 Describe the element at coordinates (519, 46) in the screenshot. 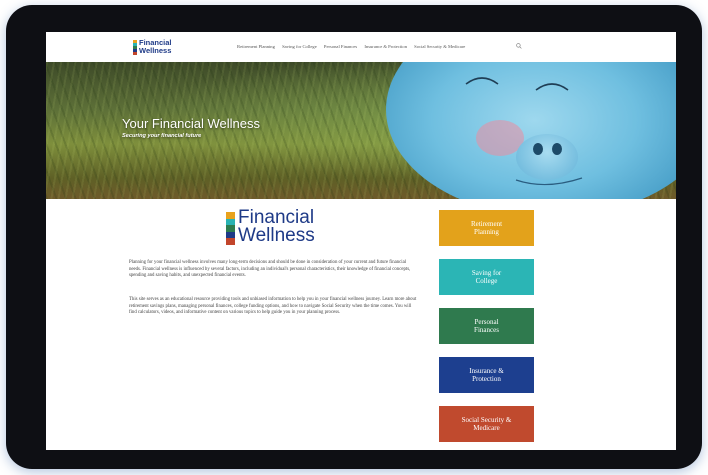

I see `search-icon` at that location.